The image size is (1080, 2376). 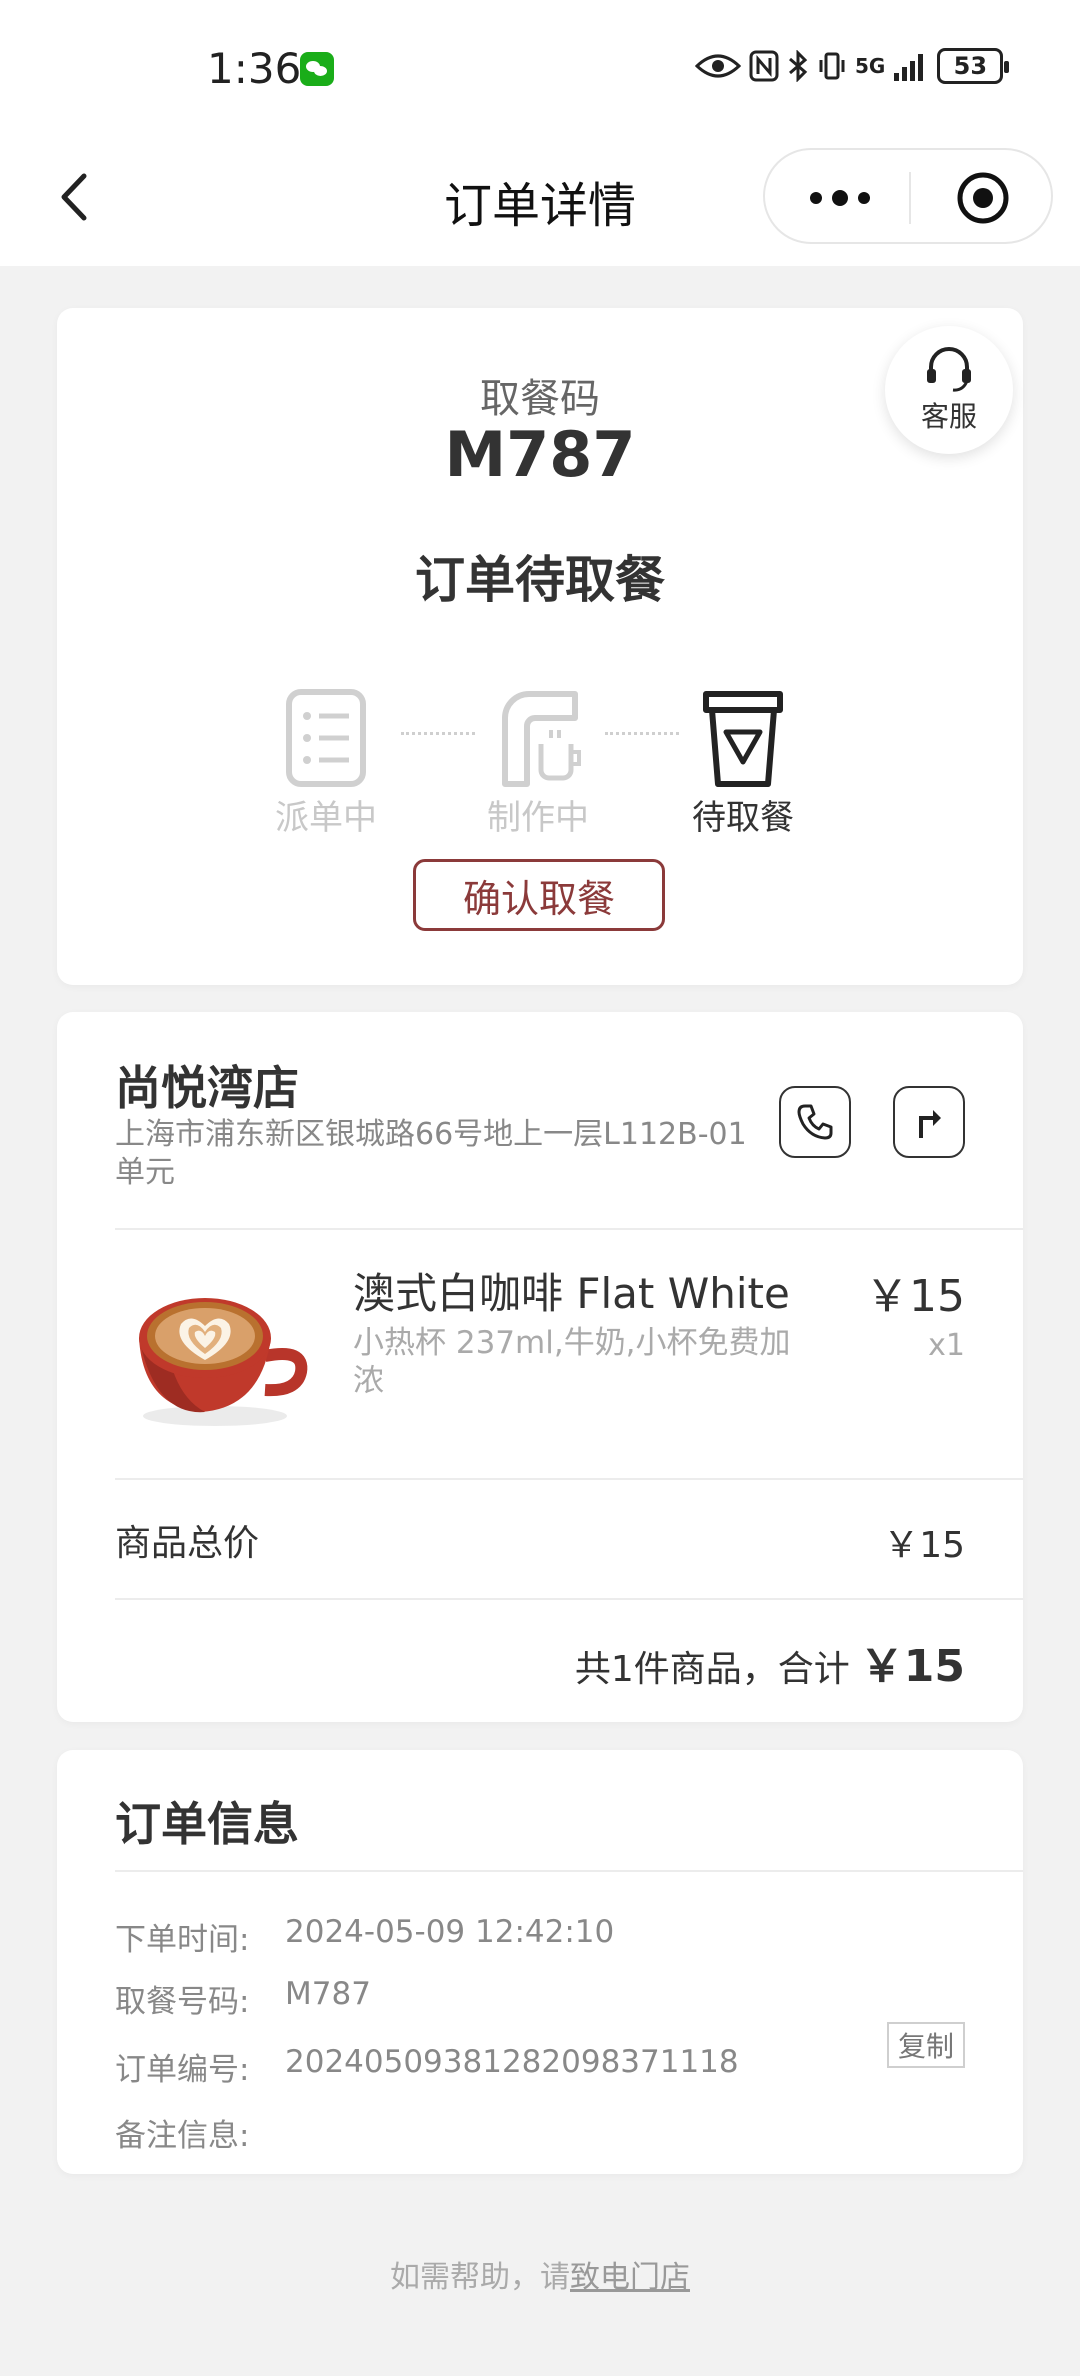 What do you see at coordinates (182, 2002) in the screenshot?
I see `info-key: 取餐号码:` at bounding box center [182, 2002].